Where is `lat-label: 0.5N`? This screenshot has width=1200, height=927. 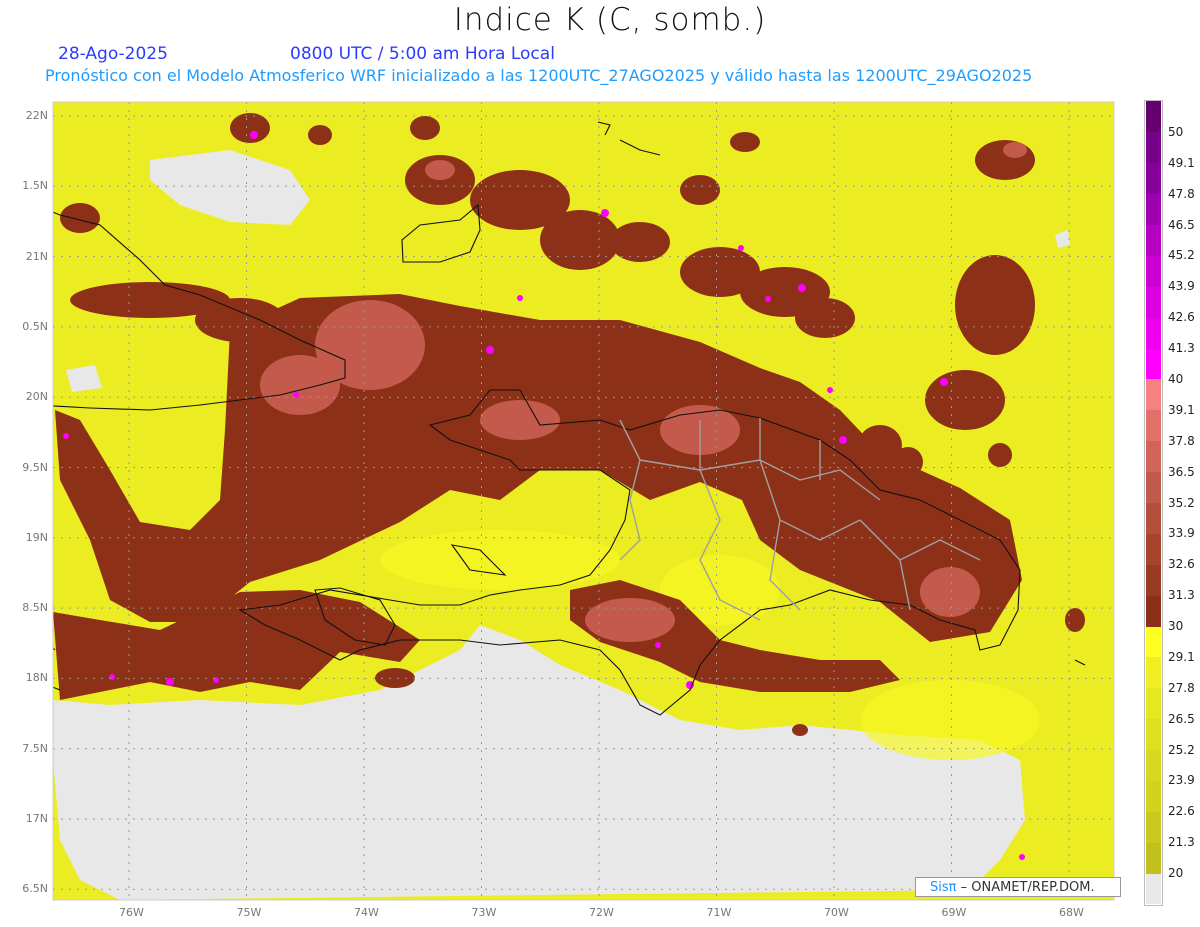 lat-label: 0.5N is located at coordinates (35, 326).